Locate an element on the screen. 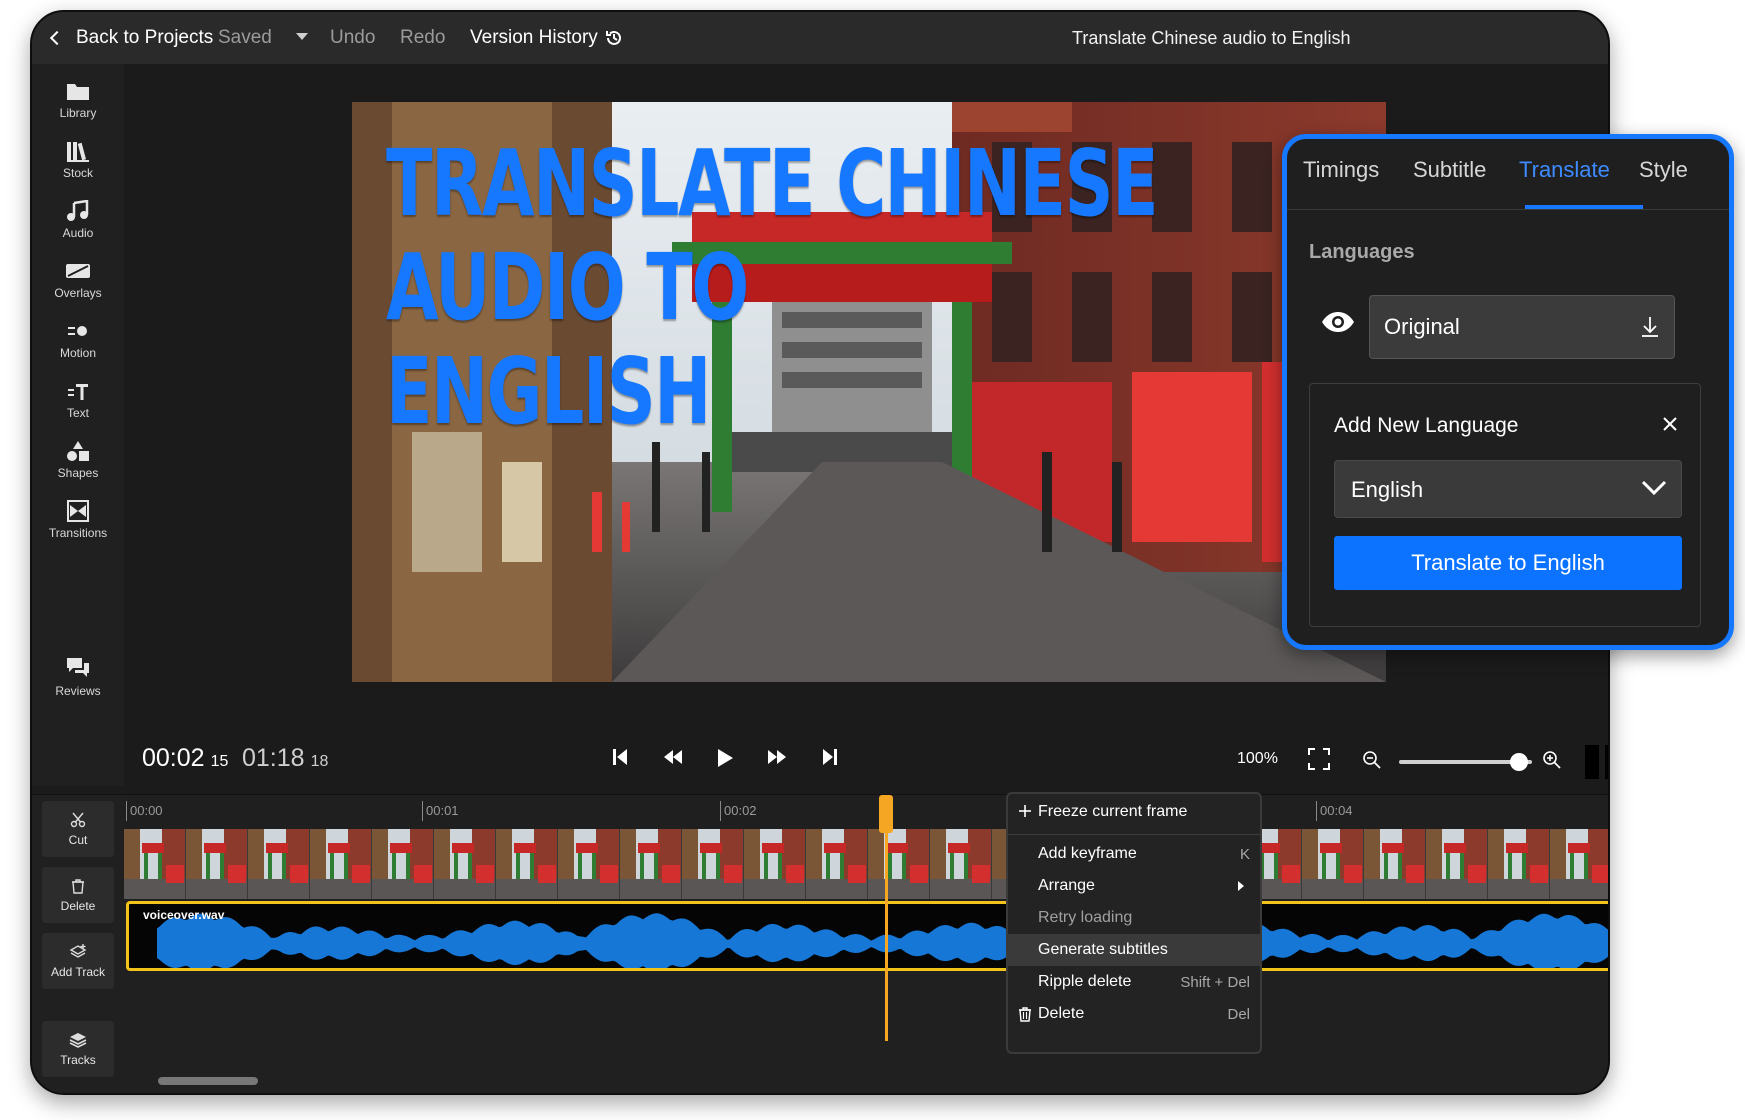 Image resolution: width=1745 pixels, height=1120 pixels. audio-clip: voiceover.wav is located at coordinates (867, 936).